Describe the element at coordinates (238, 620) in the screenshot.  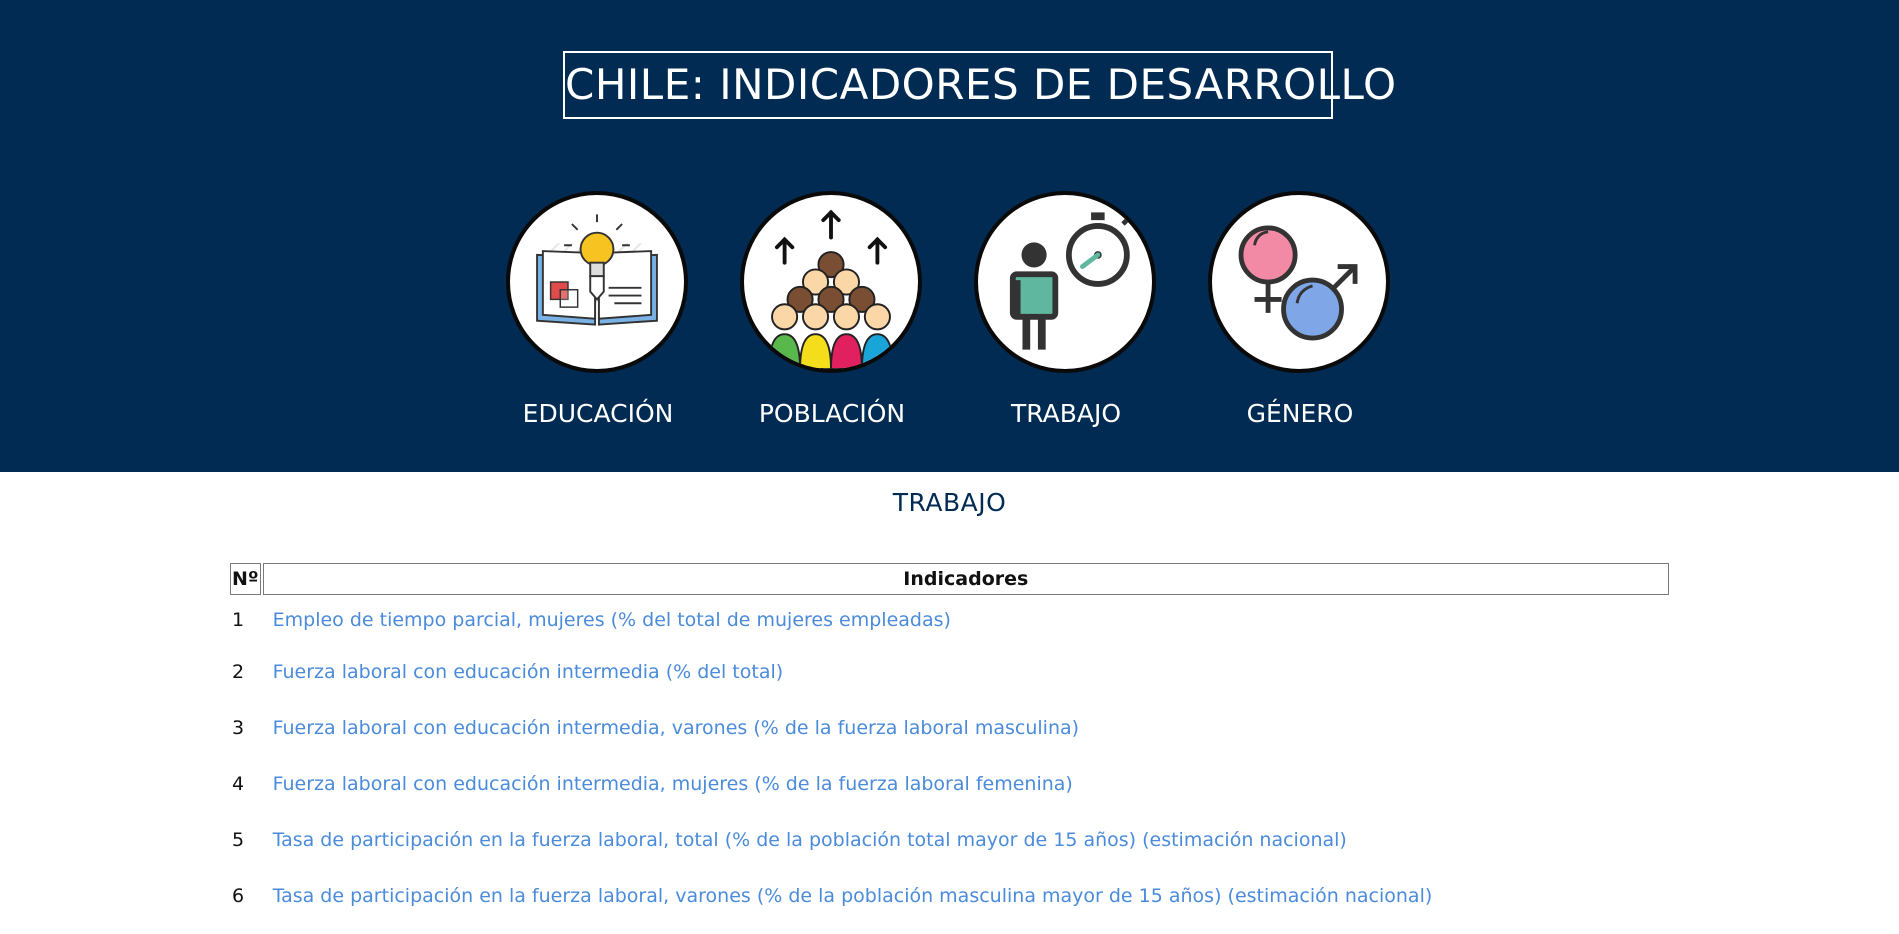
I see `row-number: 1` at that location.